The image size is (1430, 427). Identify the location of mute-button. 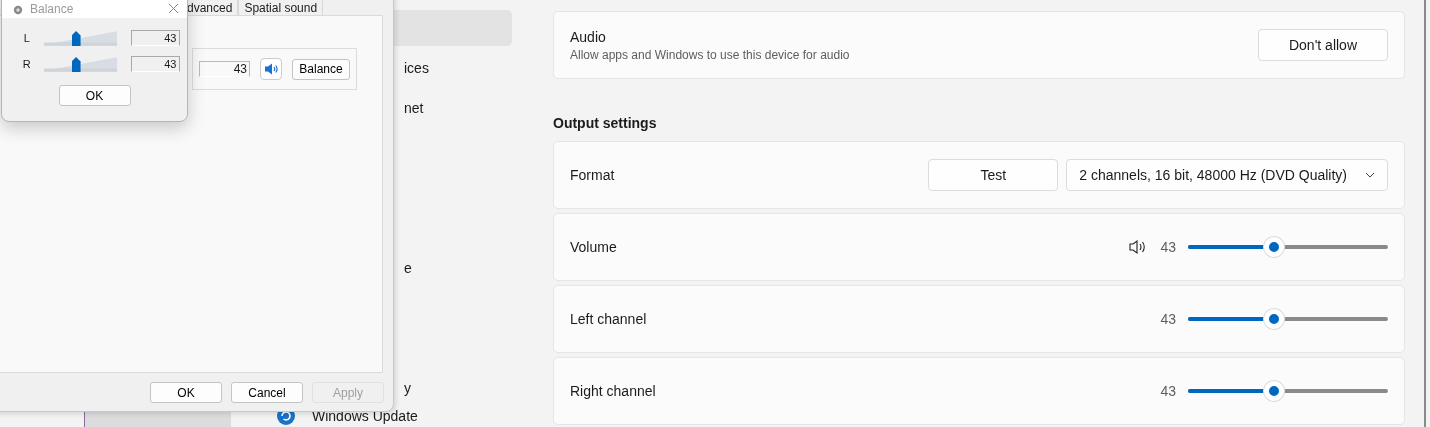
(271, 69).